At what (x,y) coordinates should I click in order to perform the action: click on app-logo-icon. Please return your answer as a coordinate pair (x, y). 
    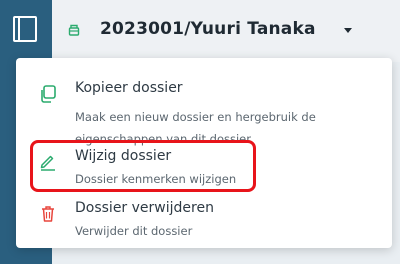
    Looking at the image, I should click on (25, 29).